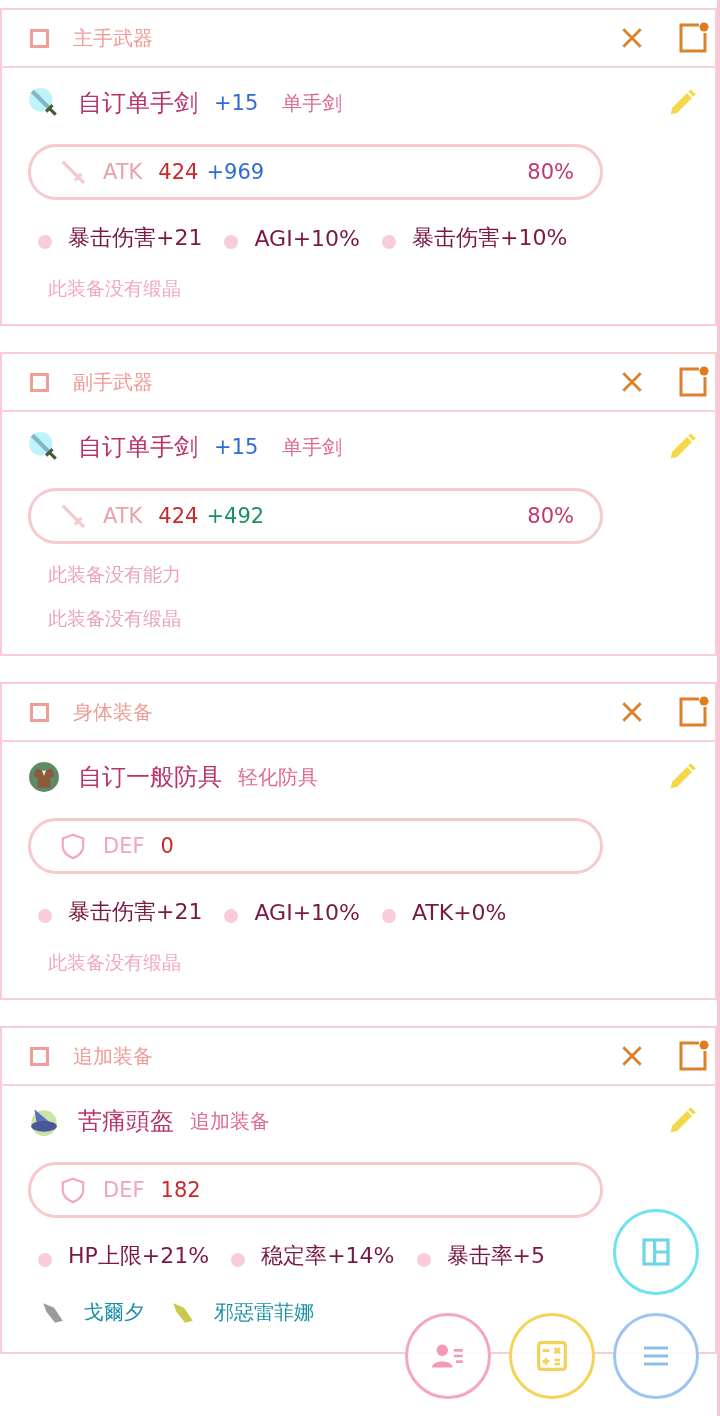 The image size is (720, 1416). What do you see at coordinates (113, 382) in the screenshot?
I see `slot-title: 副手武器` at bounding box center [113, 382].